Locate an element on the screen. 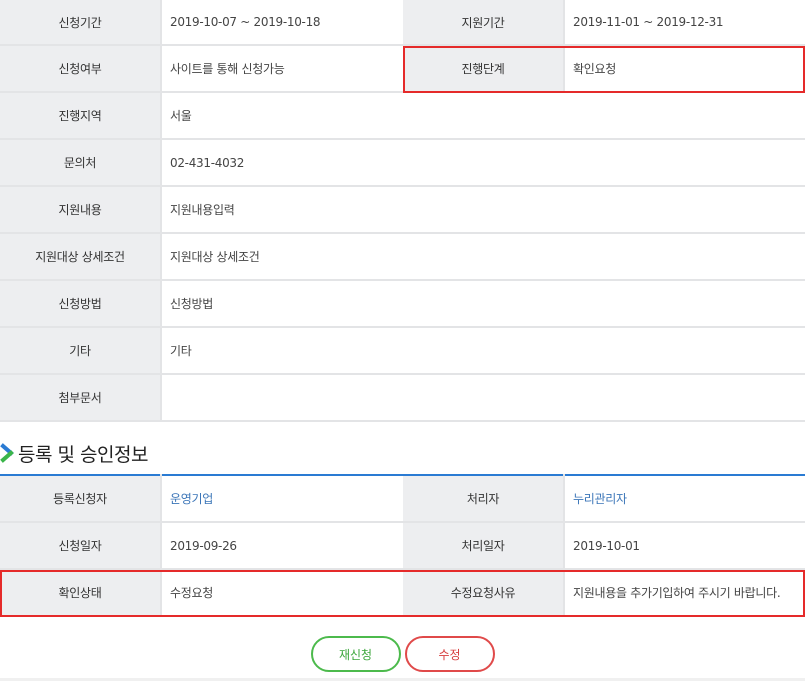 This screenshot has width=805, height=681. reapply-button: 재신청 is located at coordinates (355, 654).